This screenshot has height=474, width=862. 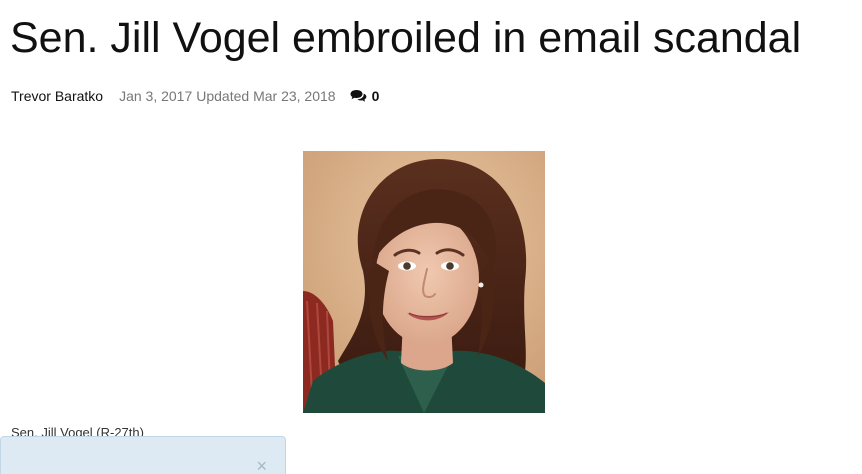 What do you see at coordinates (57, 96) in the screenshot?
I see `author-link: Trevor Baratko` at bounding box center [57, 96].